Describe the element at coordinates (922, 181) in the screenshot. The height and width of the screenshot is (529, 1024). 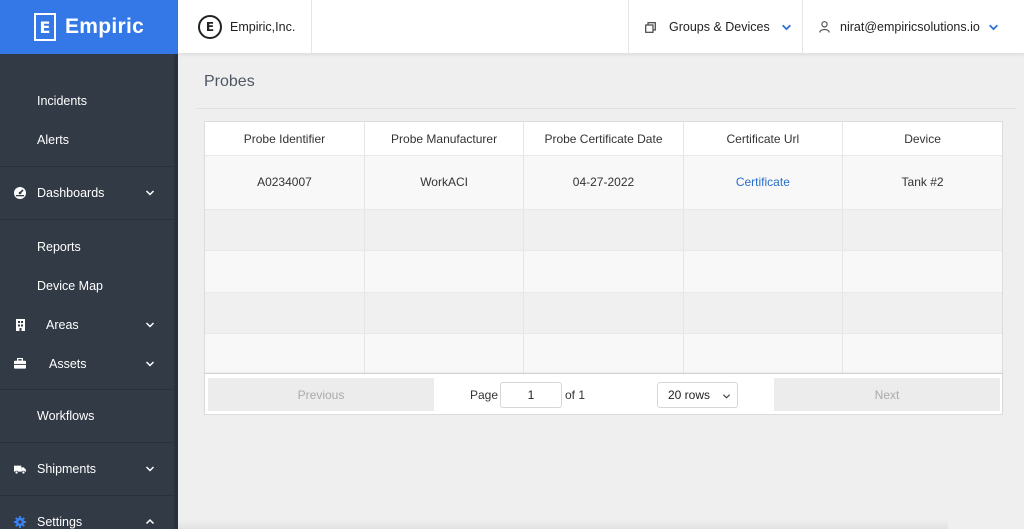
I see `cell-device: Tank #2` at that location.